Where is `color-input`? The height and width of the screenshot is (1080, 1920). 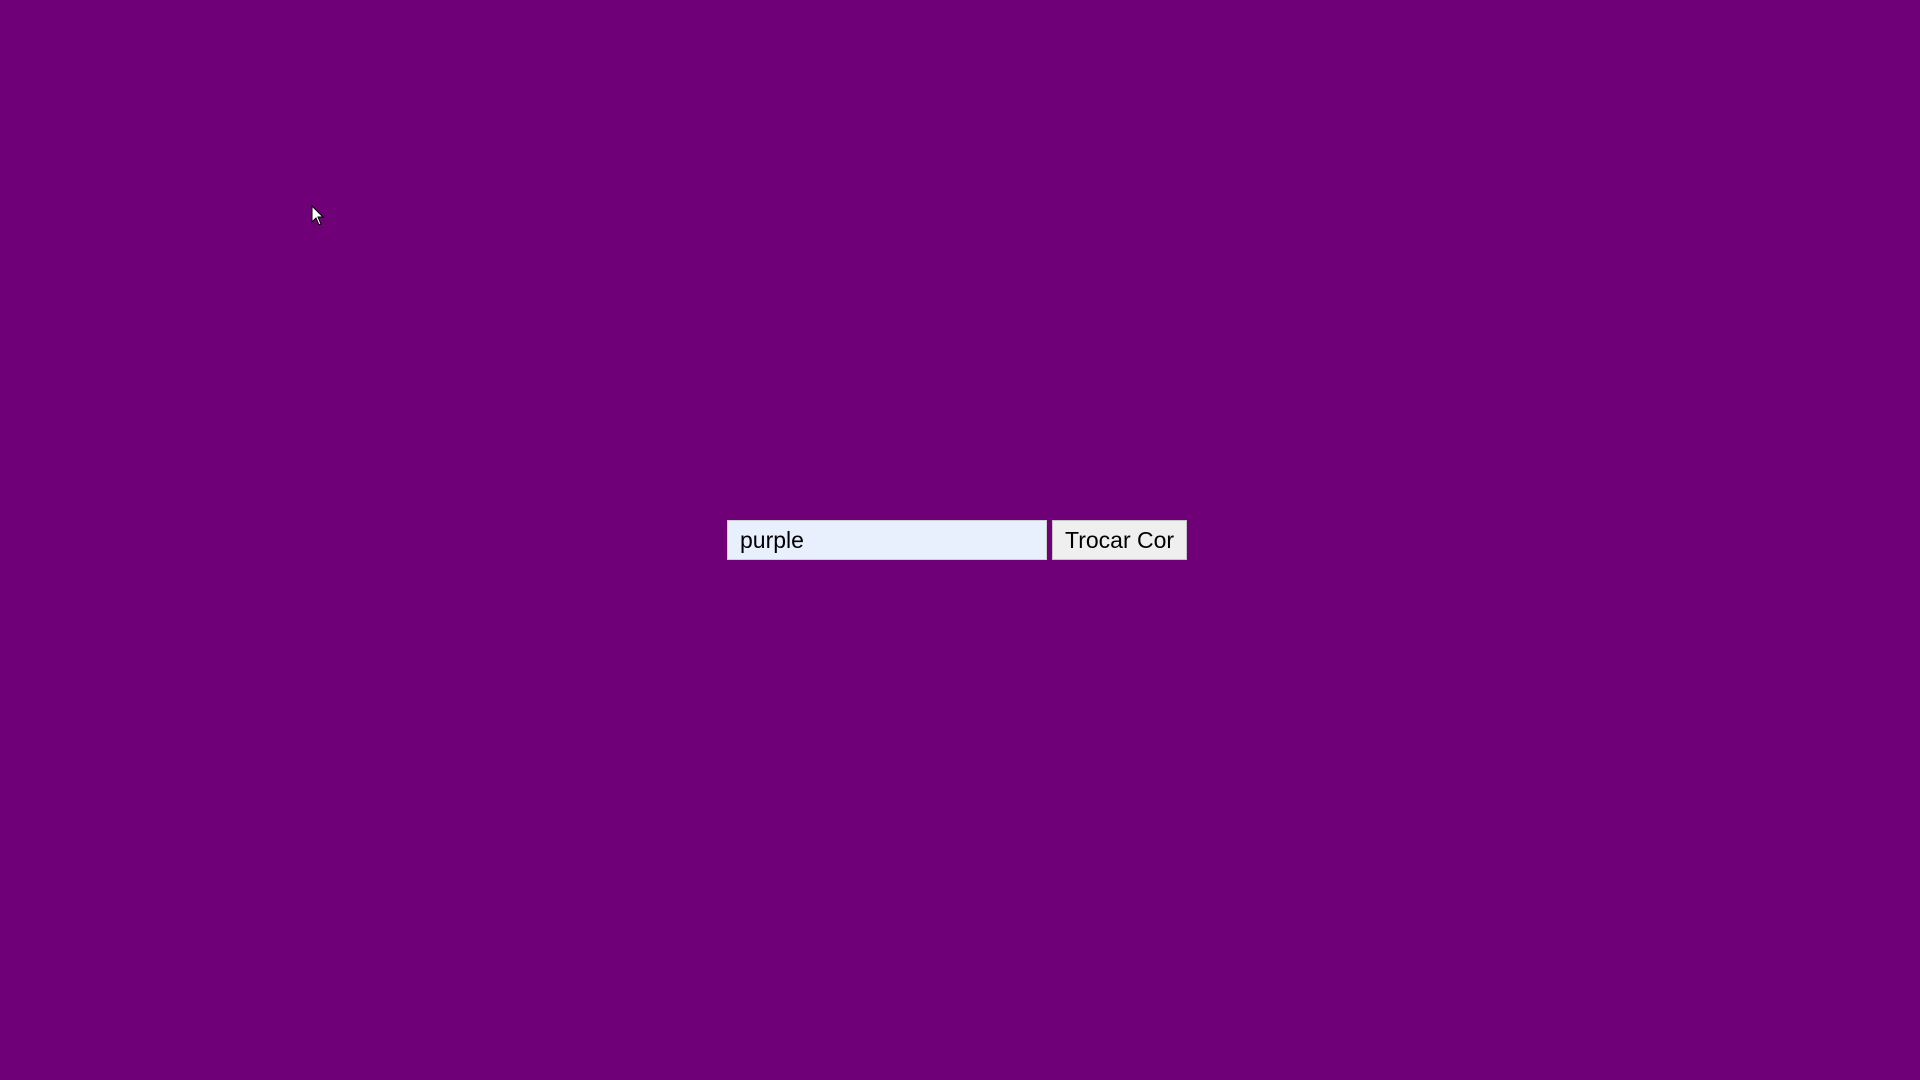 color-input is located at coordinates (887, 540).